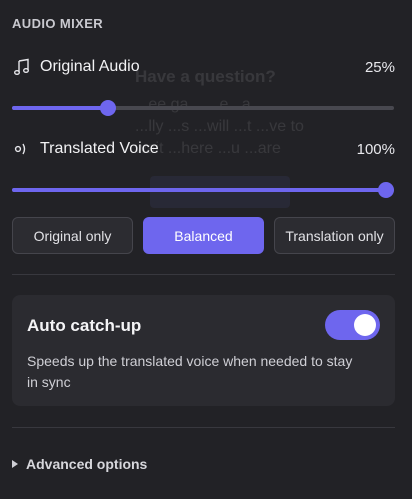 Image resolution: width=412 pixels, height=499 pixels. Describe the element at coordinates (205, 76) in the screenshot. I see `background-title: Have a question?` at that location.